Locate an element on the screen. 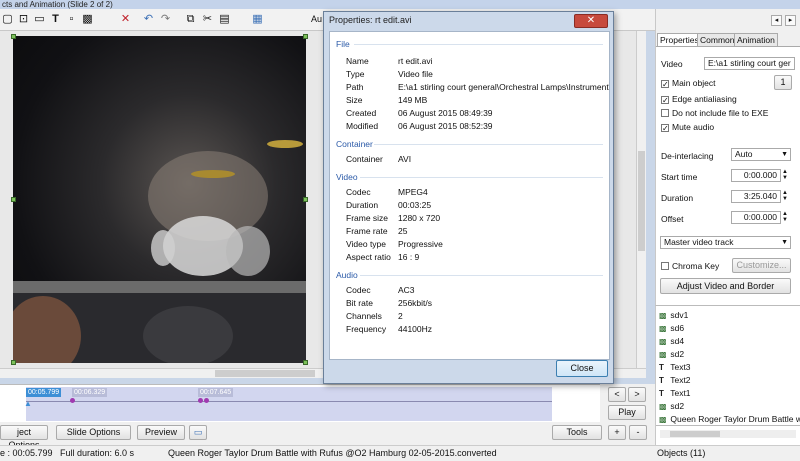  list-item: T Text3 is located at coordinates (728, 367).